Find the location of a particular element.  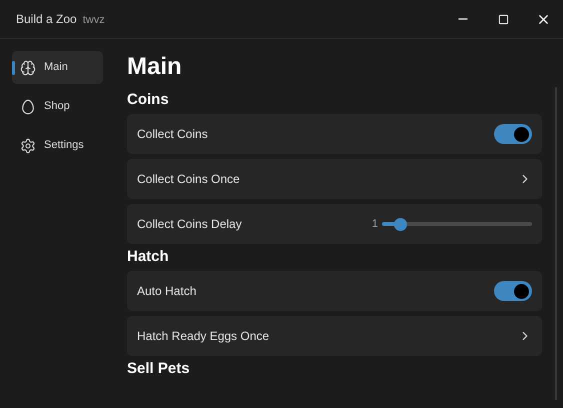

window-subtitle: twvz is located at coordinates (93, 20).